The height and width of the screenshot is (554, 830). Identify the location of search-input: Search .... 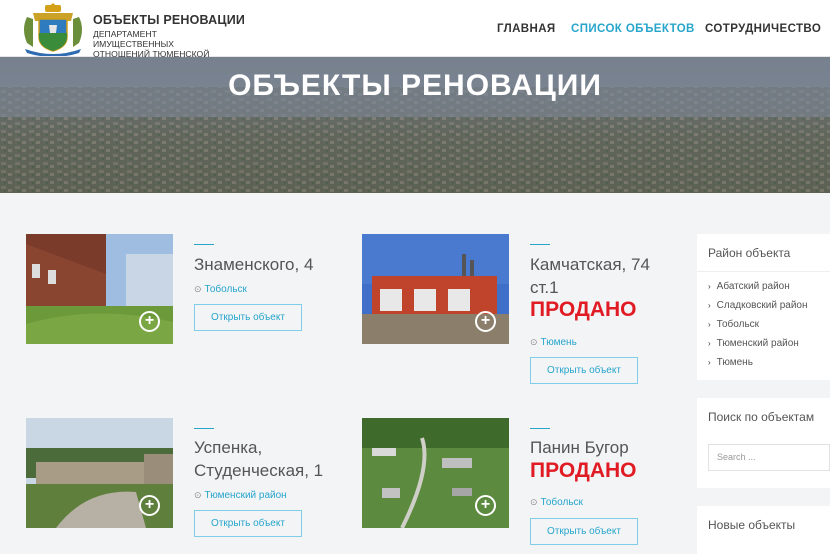
(769, 457).